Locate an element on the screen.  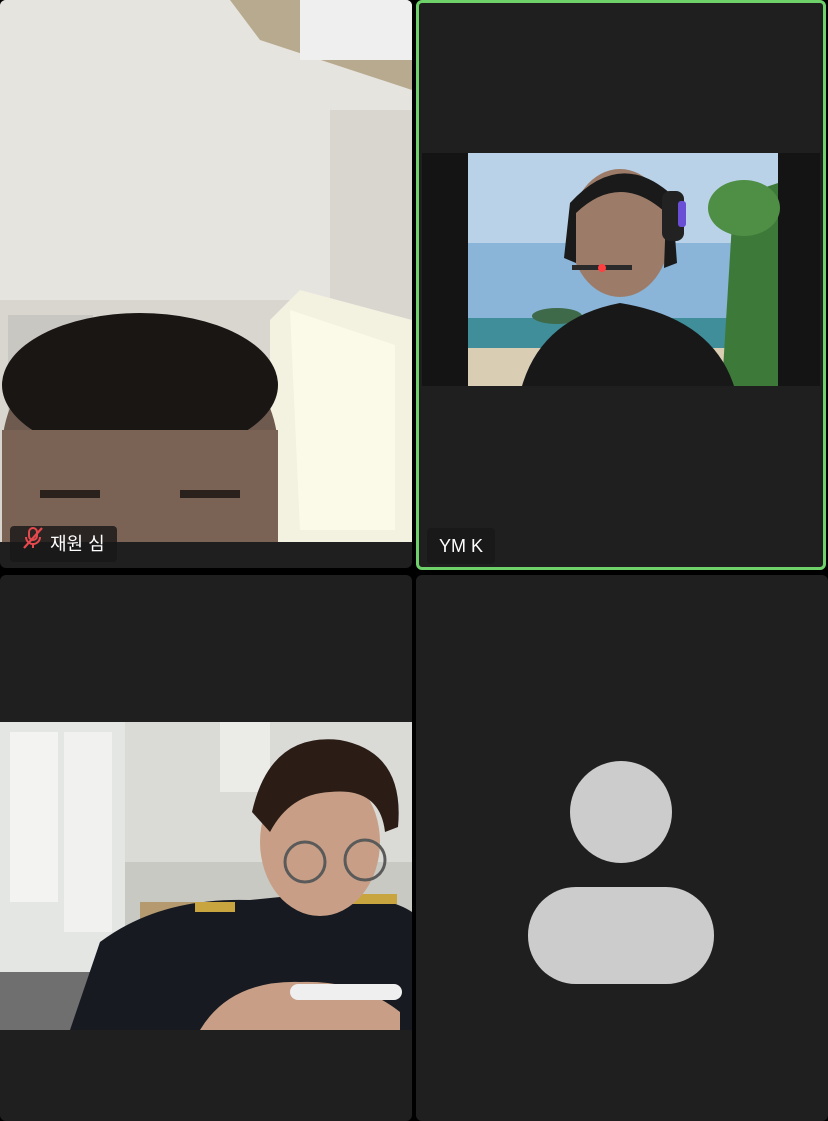
participant-name-tag-1: 재원 심 is located at coordinates (63, 544).